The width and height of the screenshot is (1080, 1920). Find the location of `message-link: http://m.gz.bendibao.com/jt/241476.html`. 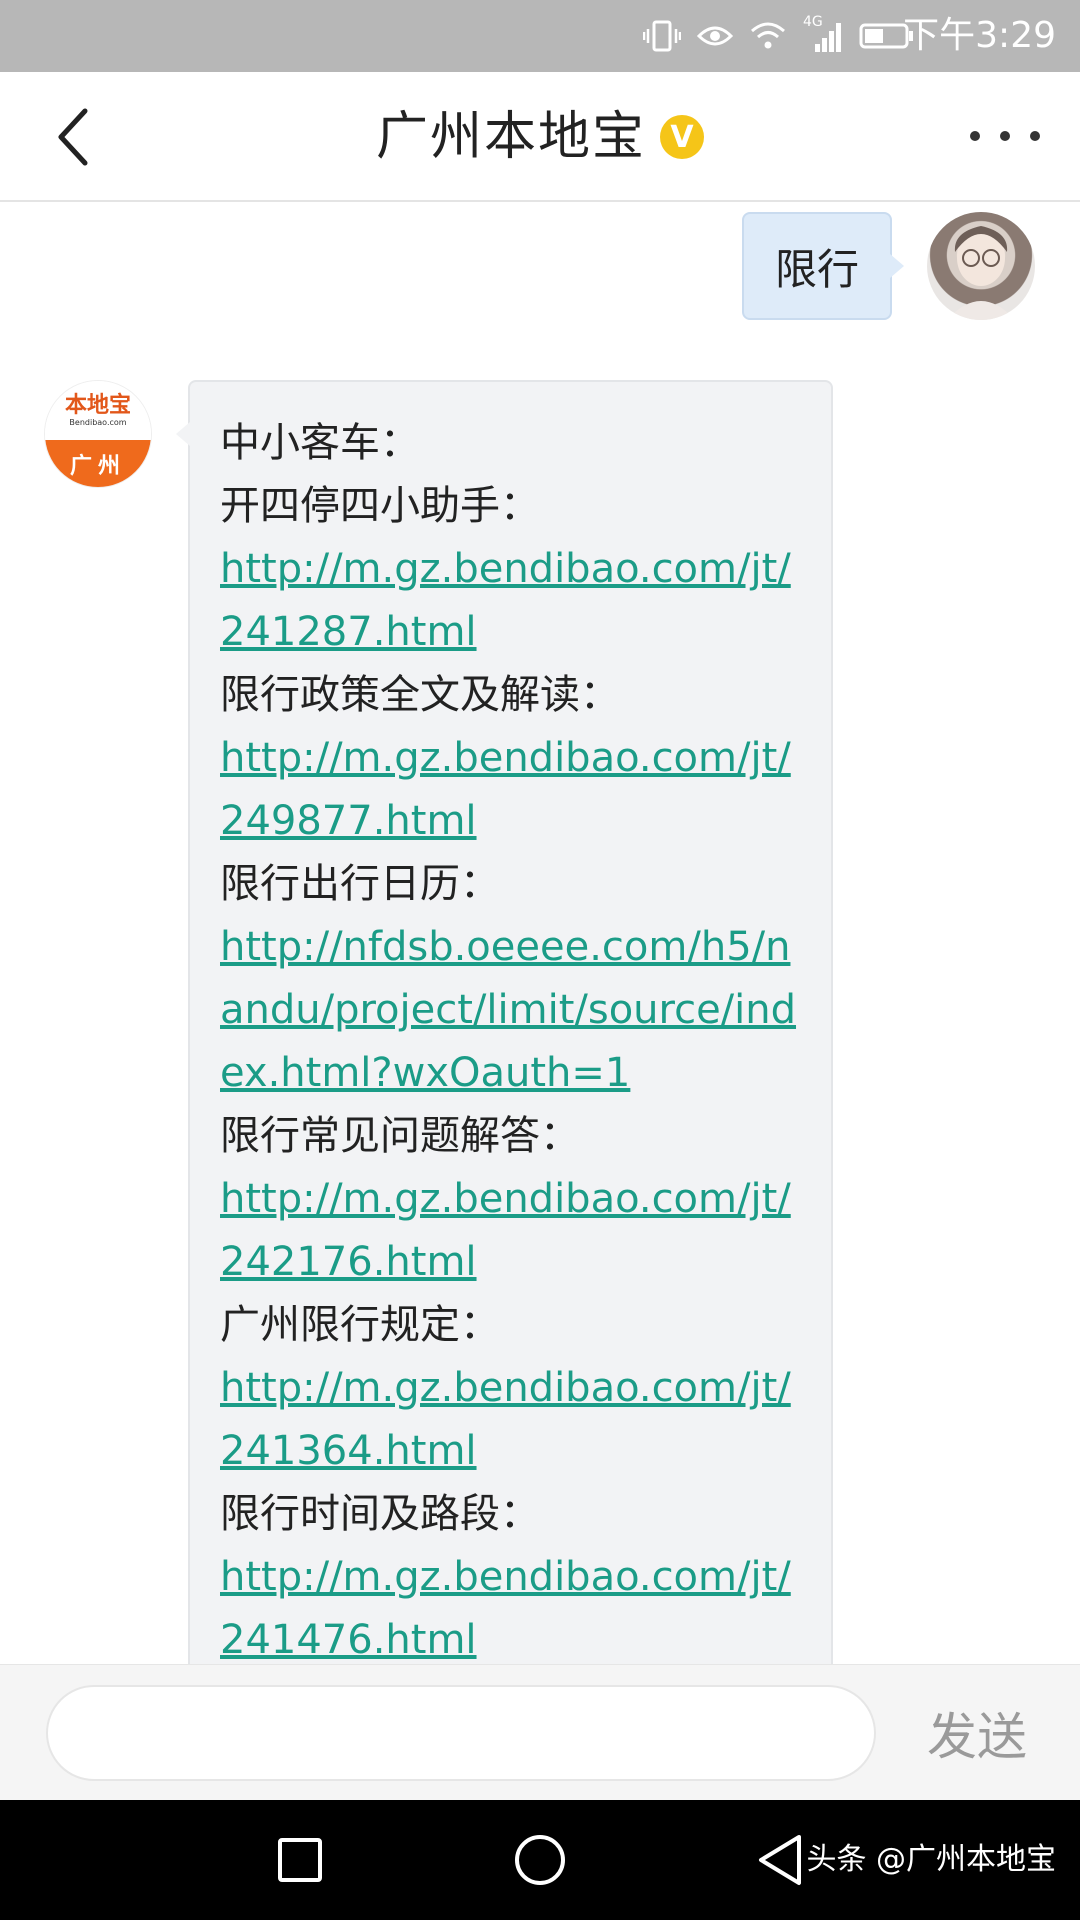

message-link: http://m.gz.bendibao.com/jt/241476.html is located at coordinates (512, 1605).